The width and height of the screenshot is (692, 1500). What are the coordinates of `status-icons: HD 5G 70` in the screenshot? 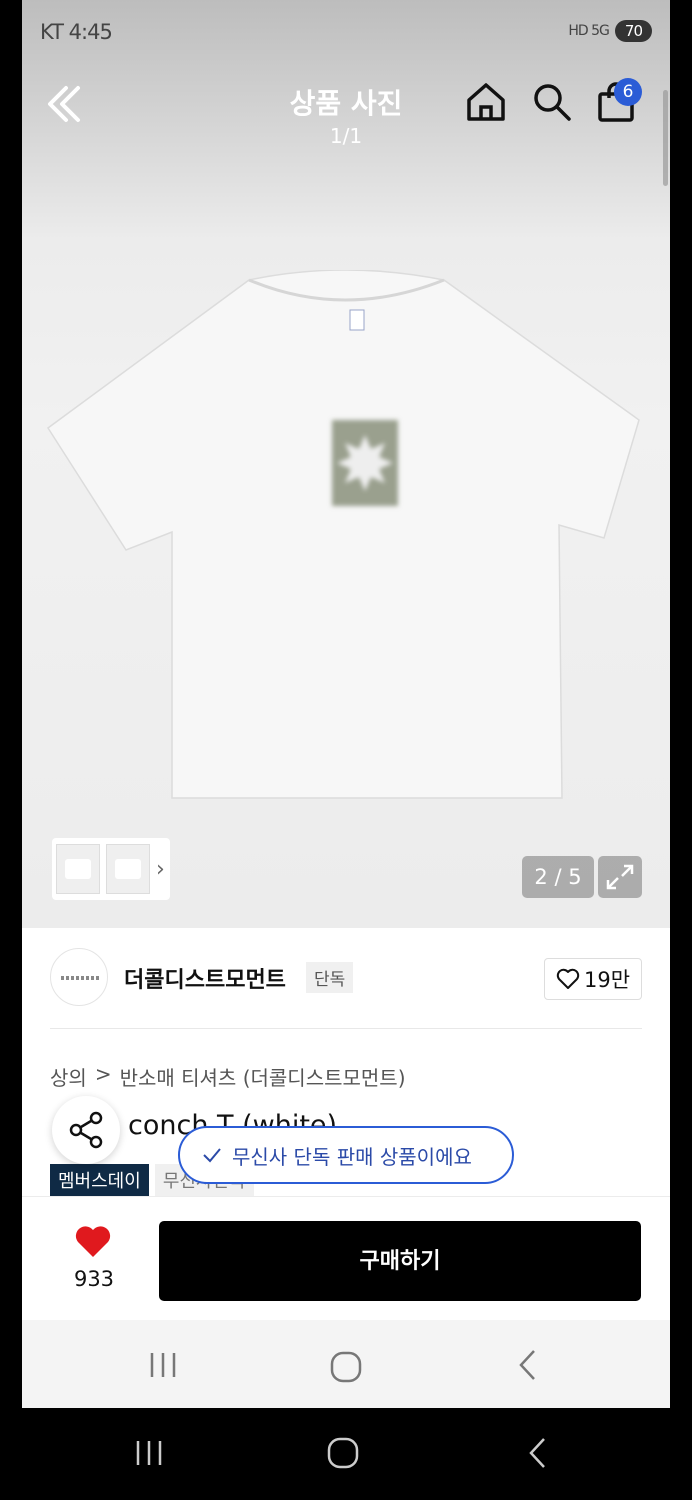 It's located at (610, 31).